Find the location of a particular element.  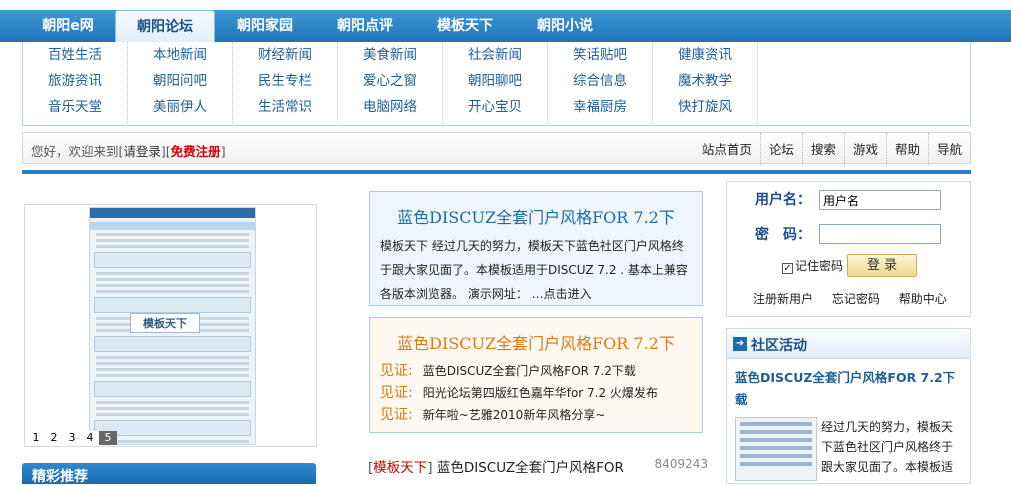

subnav-link: 爱心之窗 is located at coordinates (390, 81).